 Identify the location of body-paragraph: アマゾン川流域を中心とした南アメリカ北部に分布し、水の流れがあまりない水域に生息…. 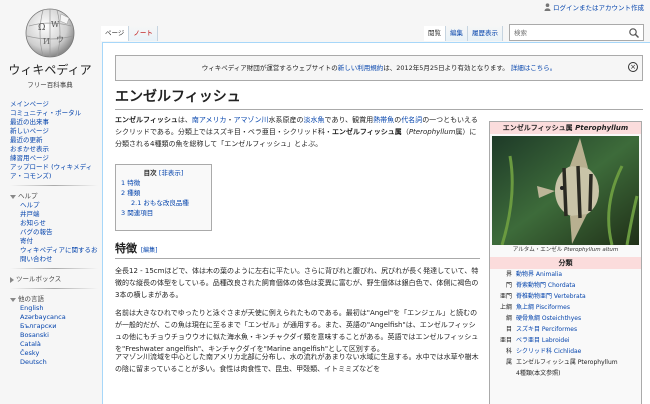
(297, 363).